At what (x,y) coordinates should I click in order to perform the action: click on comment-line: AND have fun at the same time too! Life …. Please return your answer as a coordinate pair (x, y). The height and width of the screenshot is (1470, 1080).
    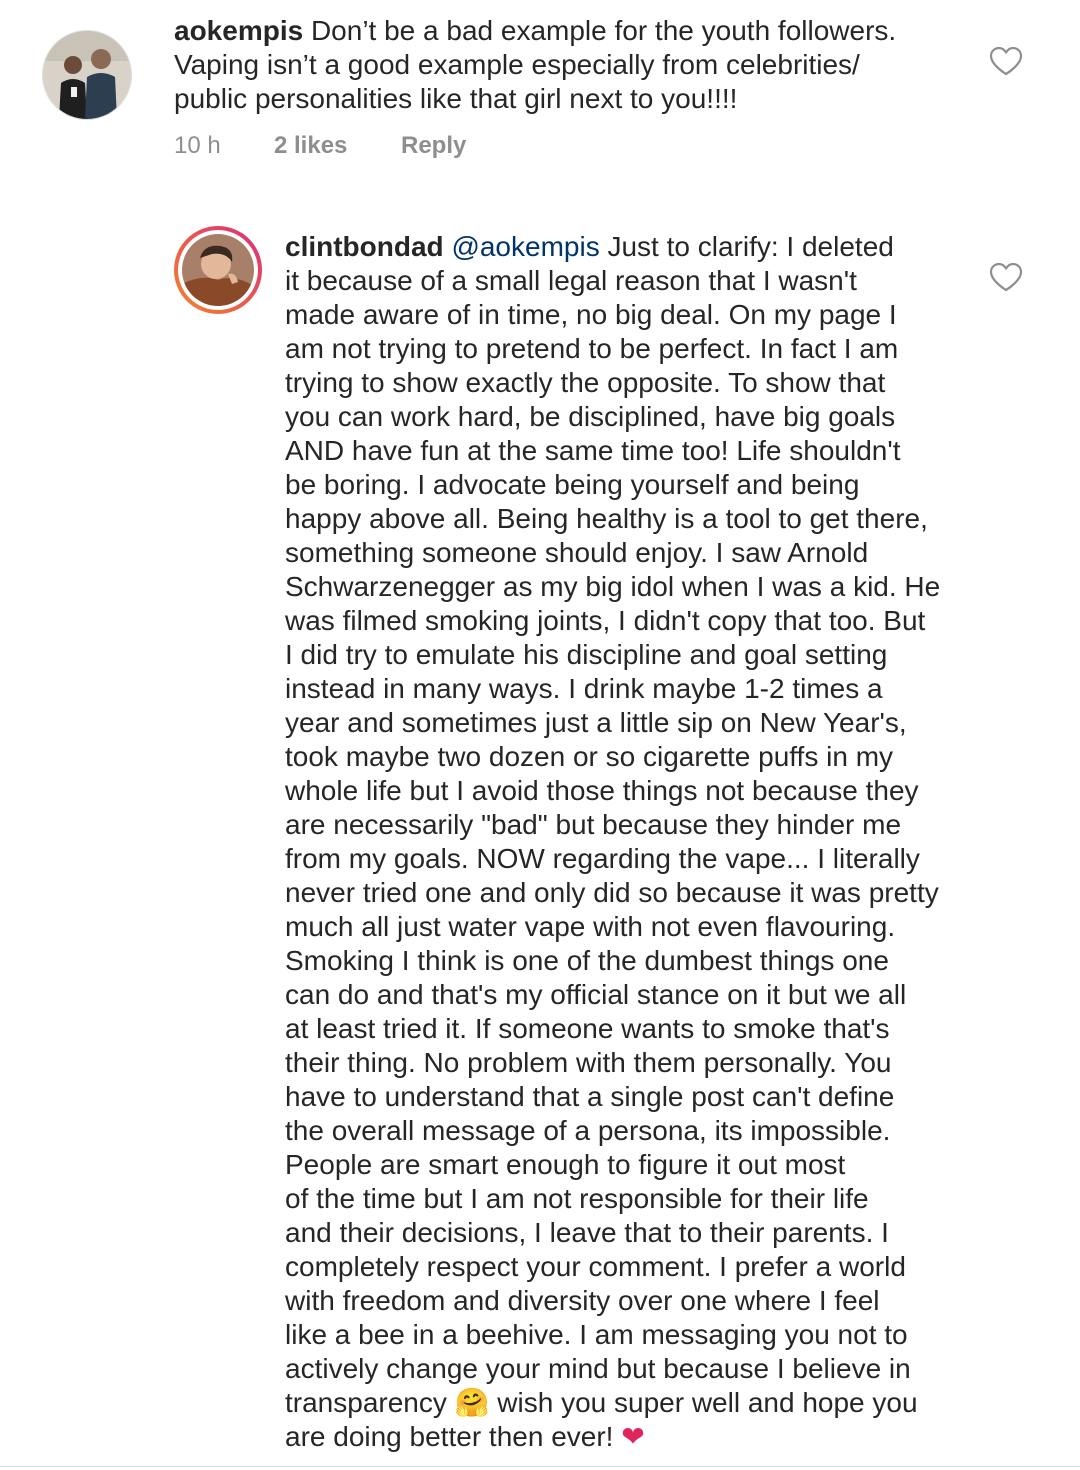
    Looking at the image, I should click on (593, 450).